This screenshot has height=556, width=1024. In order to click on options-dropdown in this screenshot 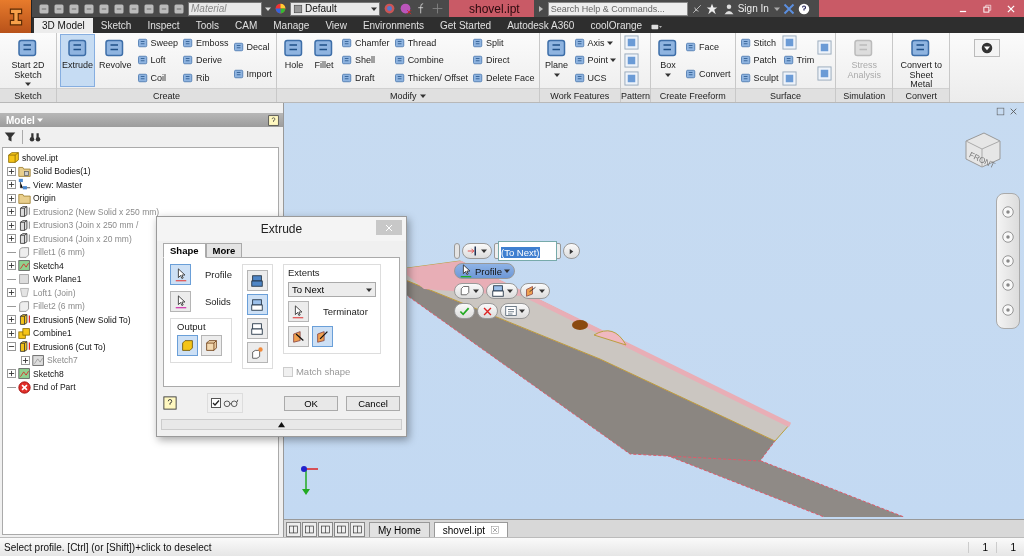, I will do `click(515, 311)`.